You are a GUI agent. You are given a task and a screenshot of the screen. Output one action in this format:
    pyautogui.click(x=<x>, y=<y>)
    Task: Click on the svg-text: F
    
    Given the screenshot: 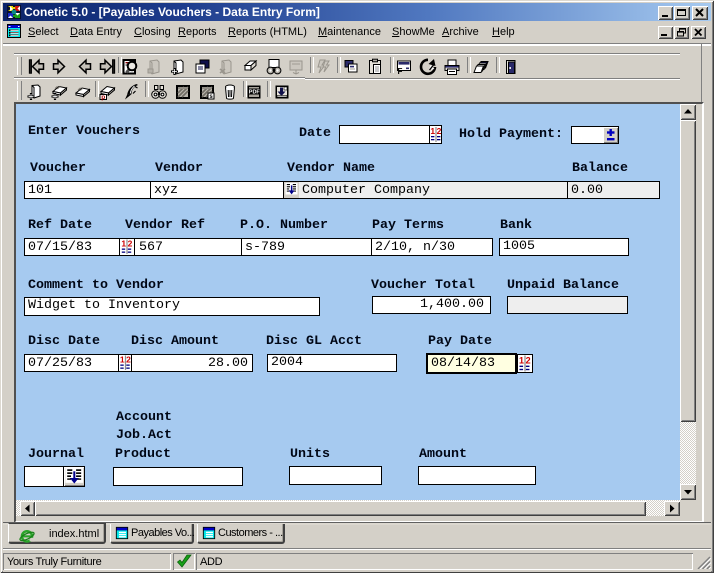 What is the action you would take?
    pyautogui.click(x=400, y=71)
    